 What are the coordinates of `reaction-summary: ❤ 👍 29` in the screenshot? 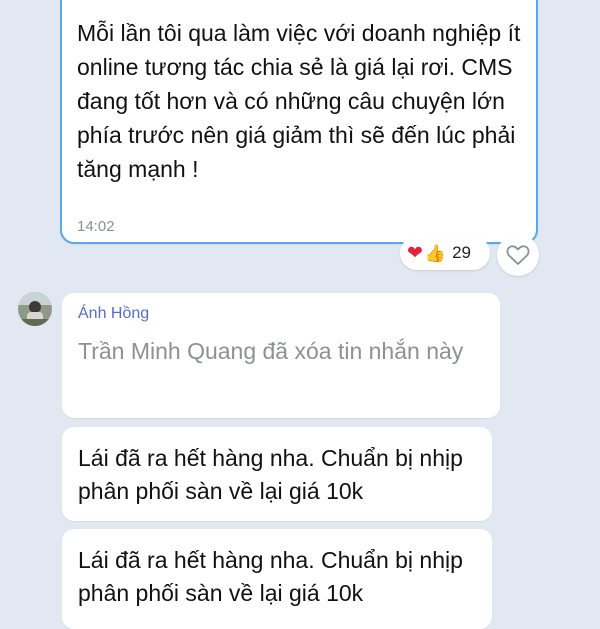 It's located at (445, 253).